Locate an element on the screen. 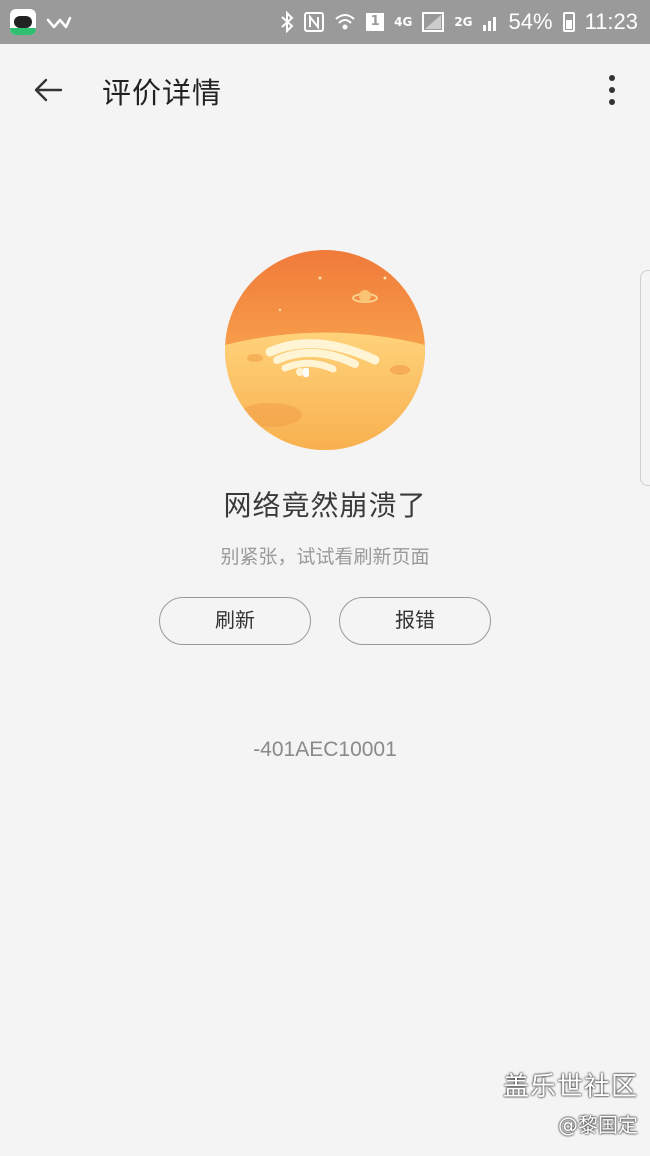 The image size is (650, 1156). status-bar-right: 1 4G 2G 54% 11:23 is located at coordinates (459, 22).